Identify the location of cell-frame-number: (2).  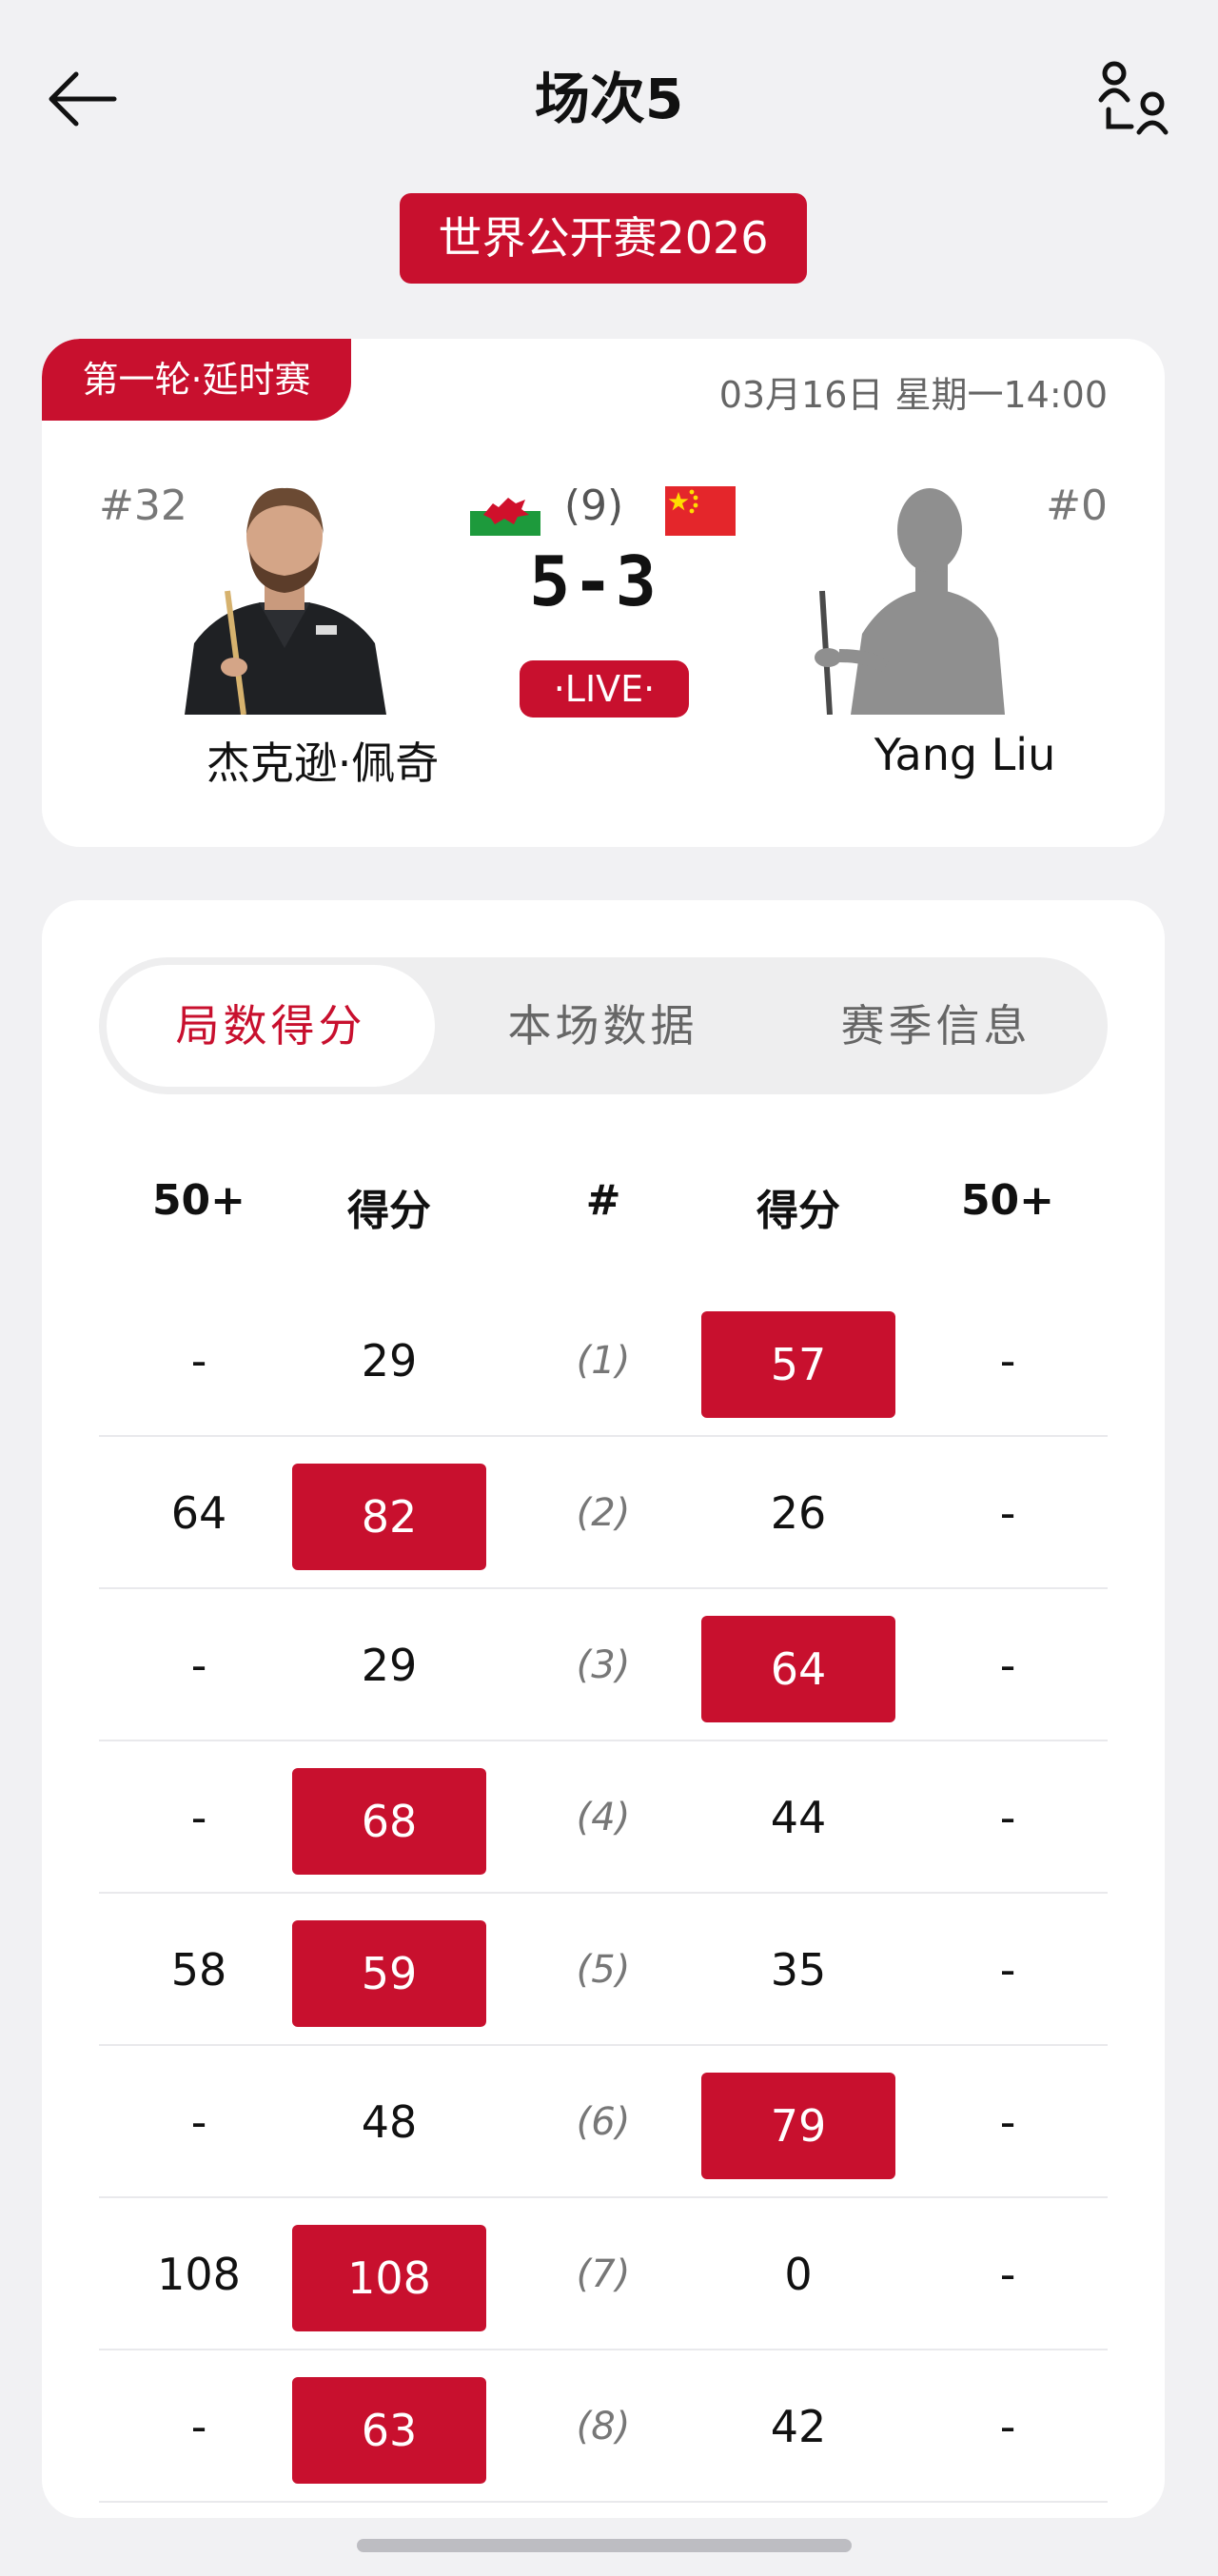
(603, 1513).